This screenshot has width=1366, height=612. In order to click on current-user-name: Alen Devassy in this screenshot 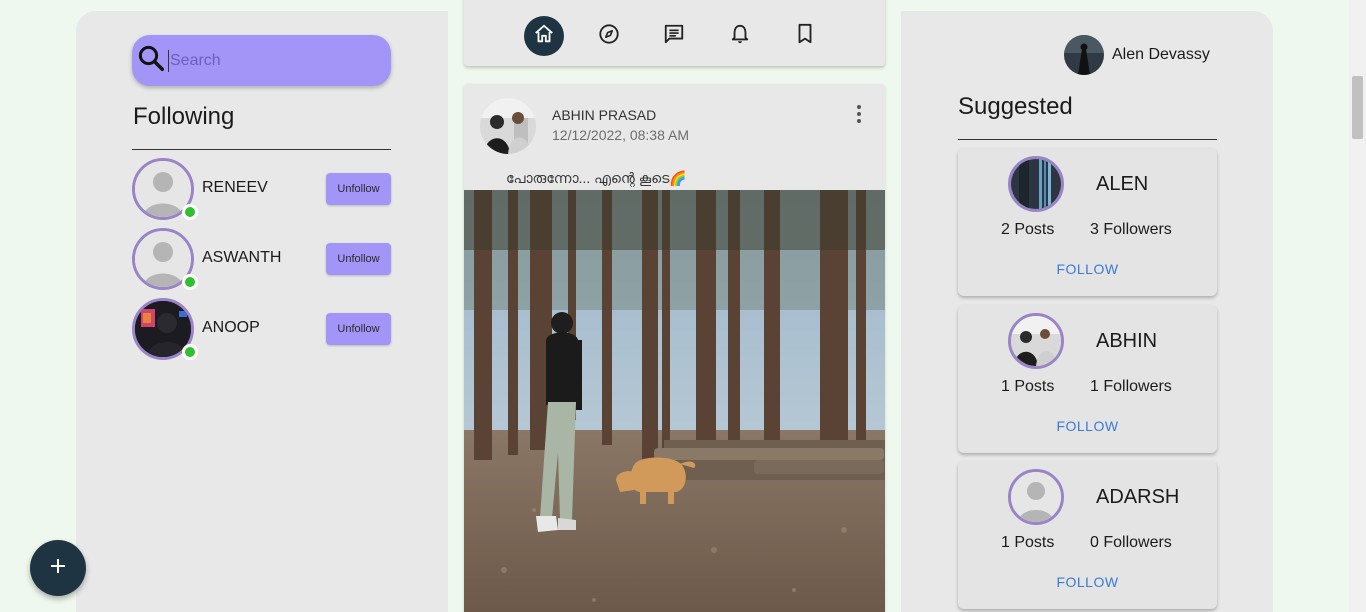, I will do `click(1161, 54)`.